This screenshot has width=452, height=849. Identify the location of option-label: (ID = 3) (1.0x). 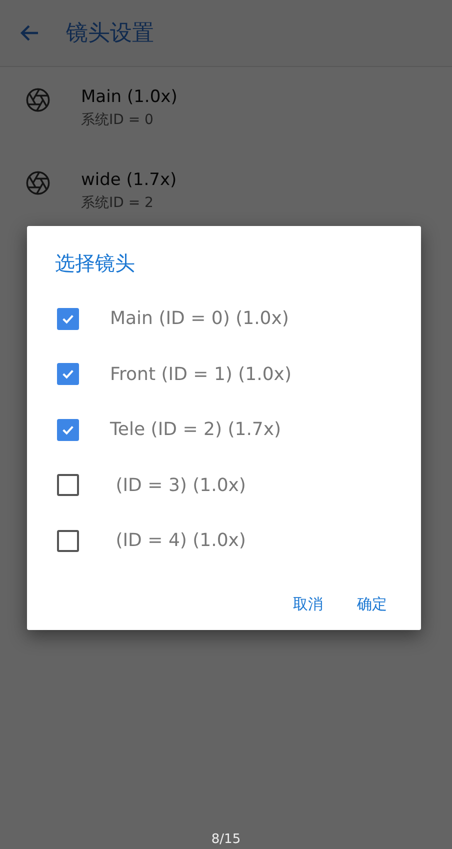
(180, 485).